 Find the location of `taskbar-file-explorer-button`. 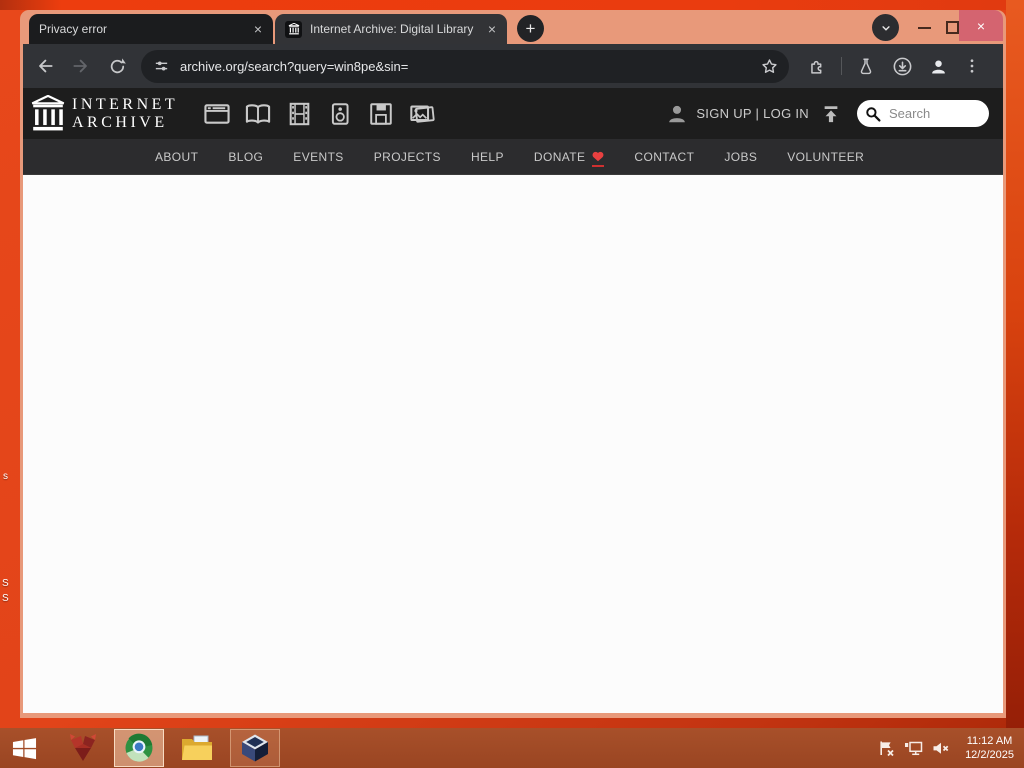

taskbar-file-explorer-button is located at coordinates (197, 748).